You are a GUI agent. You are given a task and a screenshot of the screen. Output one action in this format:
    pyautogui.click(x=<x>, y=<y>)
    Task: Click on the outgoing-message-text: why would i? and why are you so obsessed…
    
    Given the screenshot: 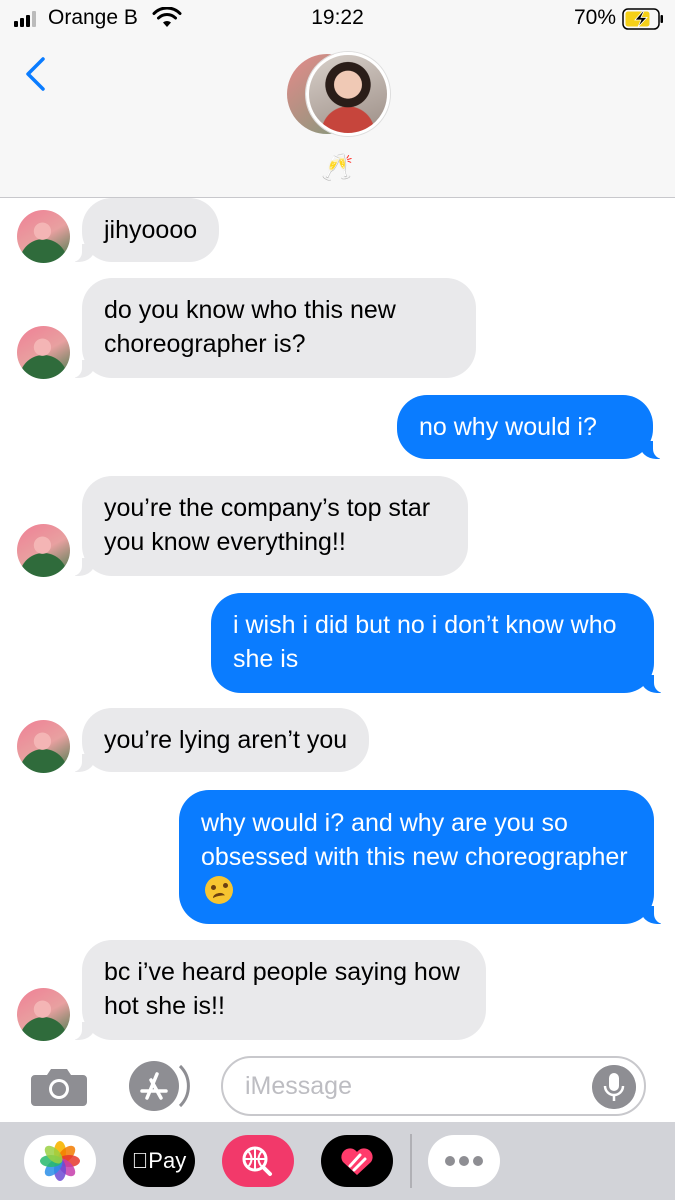 What is the action you would take?
    pyautogui.click(x=414, y=840)
    